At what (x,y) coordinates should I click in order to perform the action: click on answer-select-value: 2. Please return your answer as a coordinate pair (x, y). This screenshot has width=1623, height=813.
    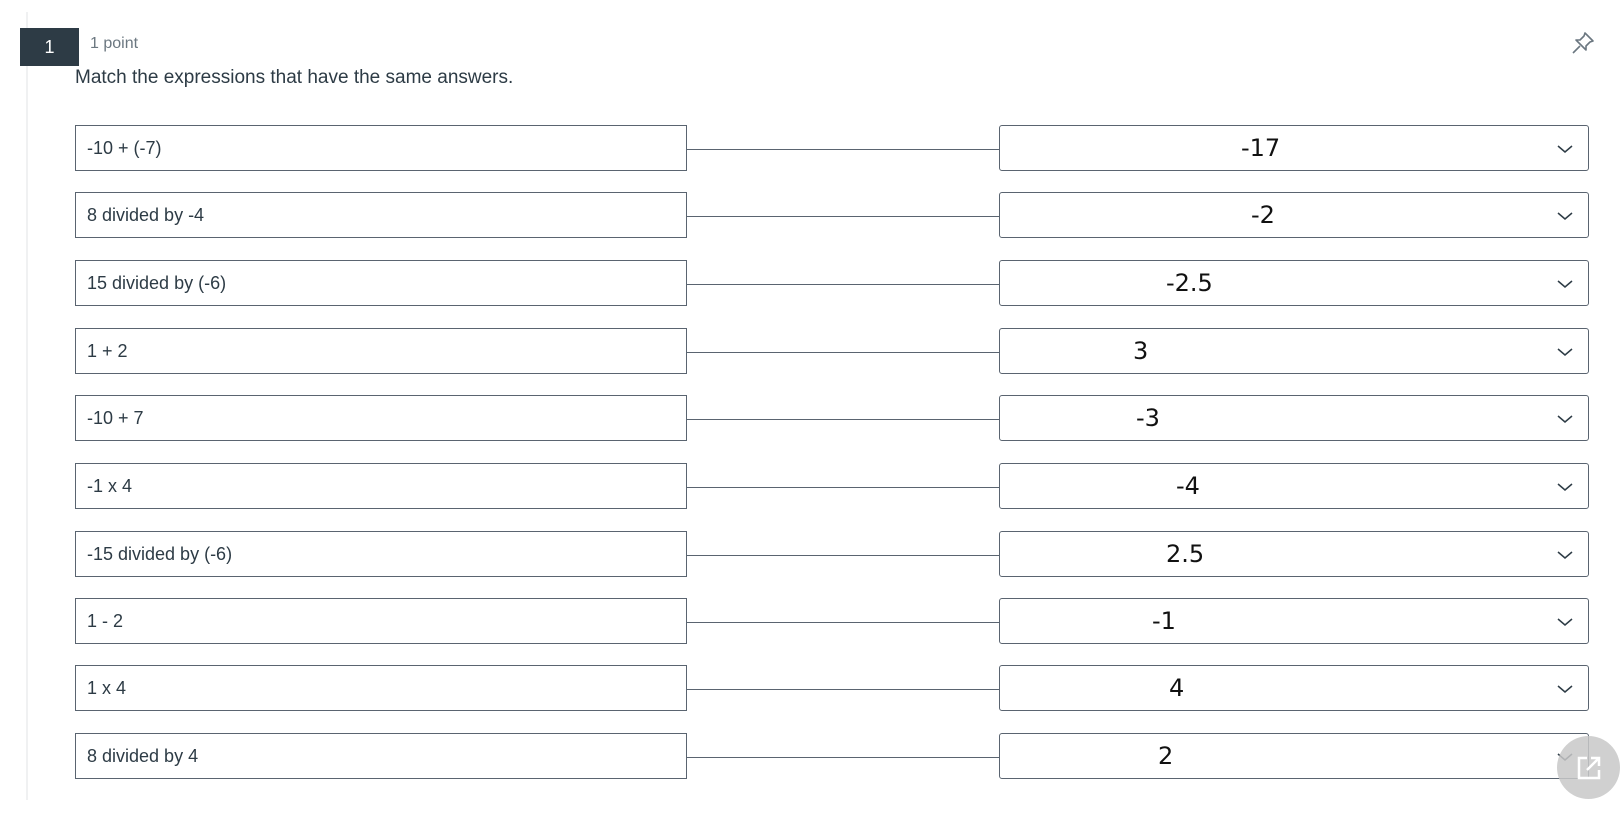
    Looking at the image, I should click on (1166, 756).